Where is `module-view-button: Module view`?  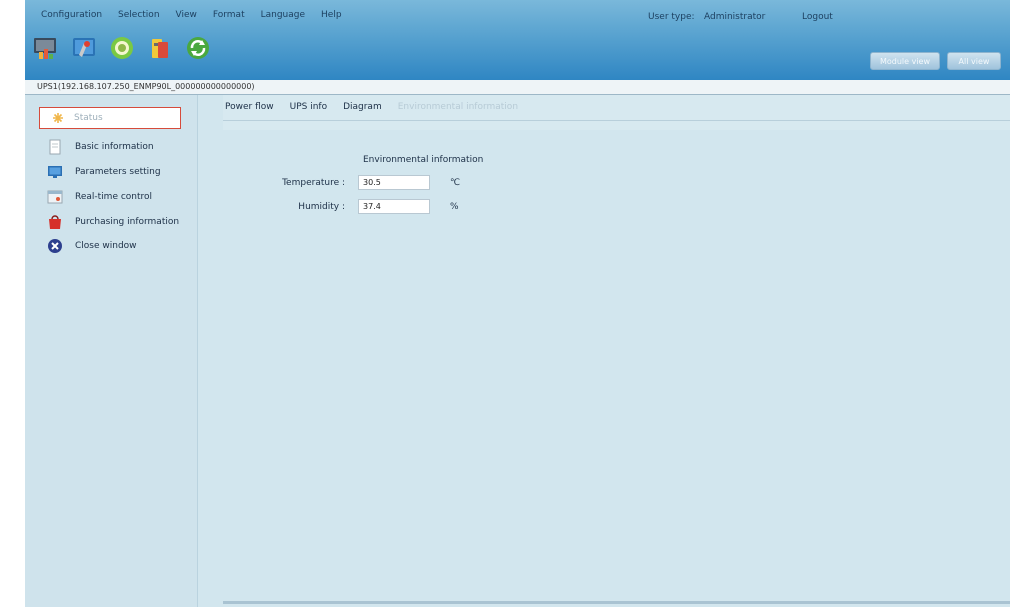
module-view-button: Module view is located at coordinates (905, 61).